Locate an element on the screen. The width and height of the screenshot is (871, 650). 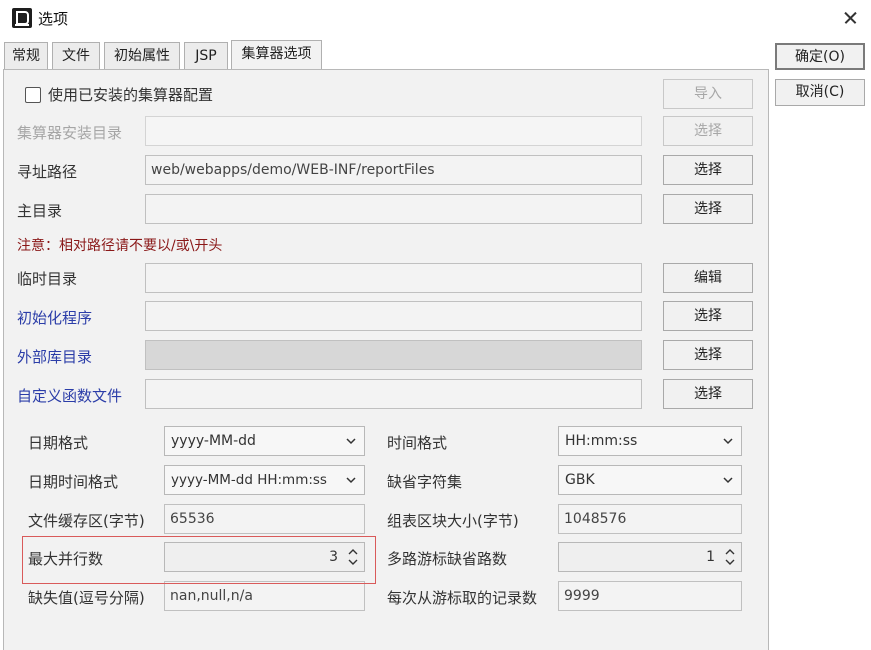
datetime-format-select: yyyy-MM-dd HH:mm:ss is located at coordinates (264, 480).